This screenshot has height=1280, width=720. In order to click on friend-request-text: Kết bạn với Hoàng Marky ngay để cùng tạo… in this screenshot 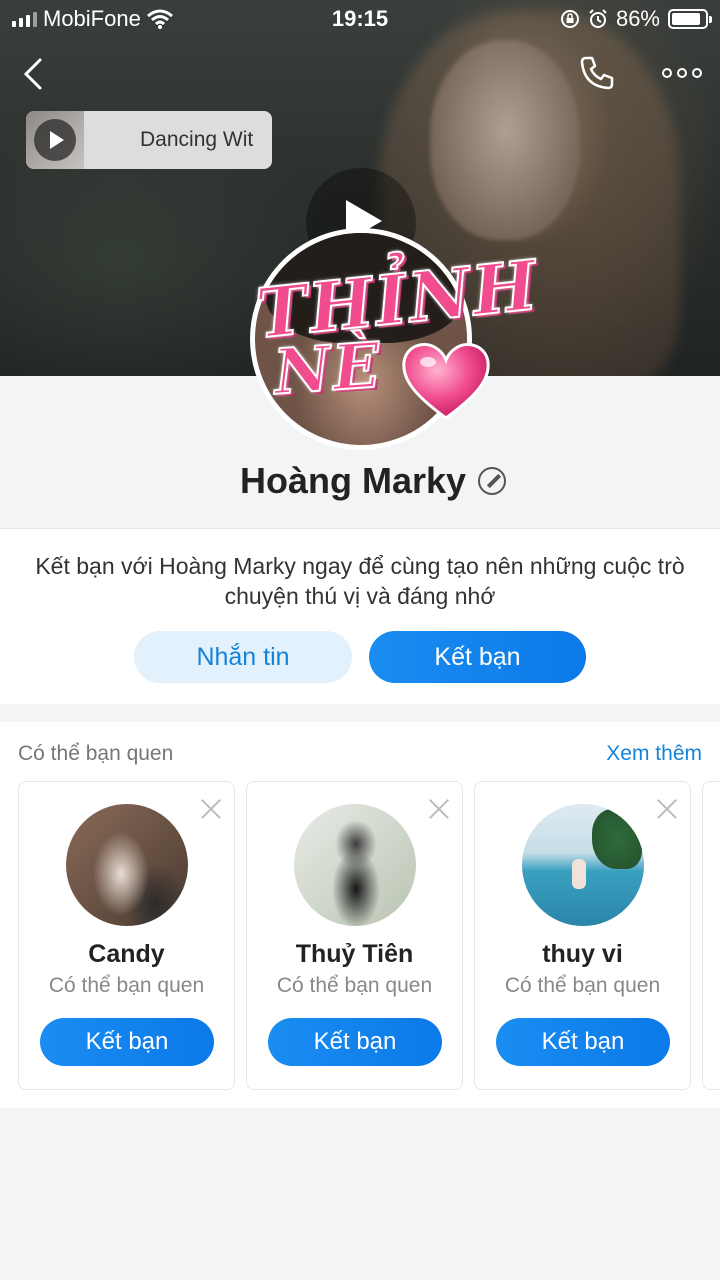, I will do `click(360, 581)`.